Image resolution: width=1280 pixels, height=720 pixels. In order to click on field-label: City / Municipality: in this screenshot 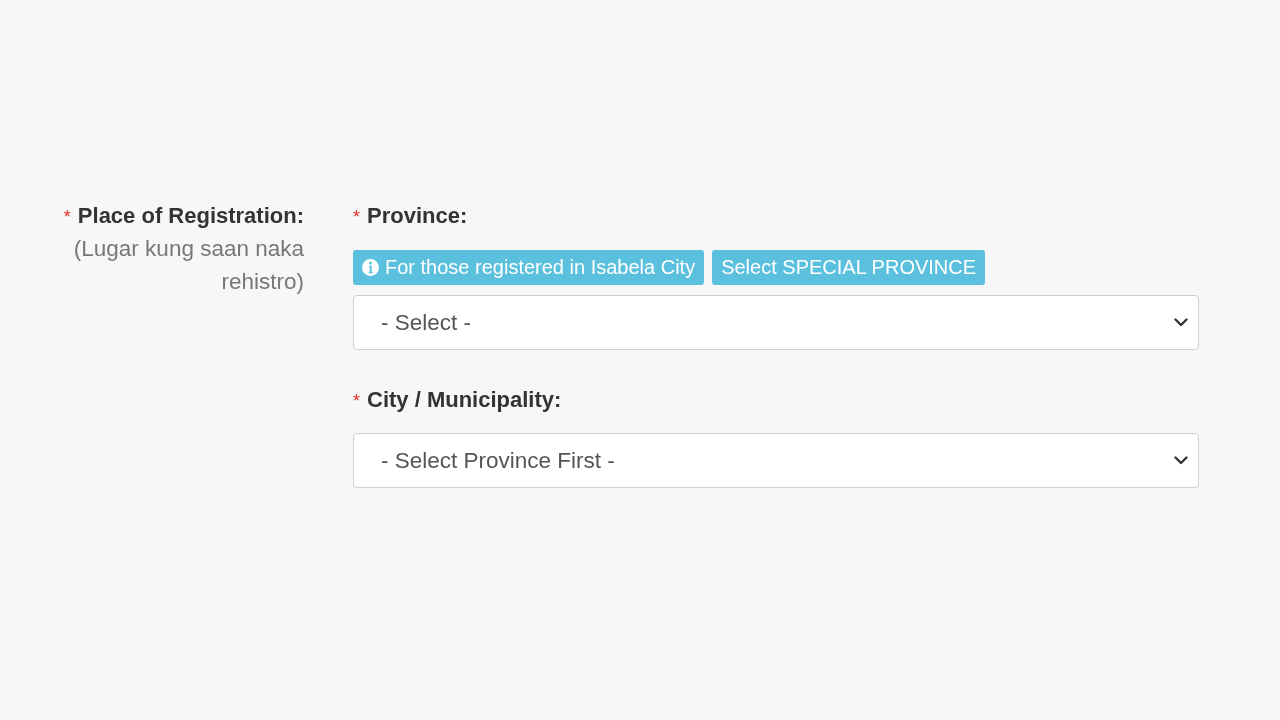, I will do `click(464, 400)`.